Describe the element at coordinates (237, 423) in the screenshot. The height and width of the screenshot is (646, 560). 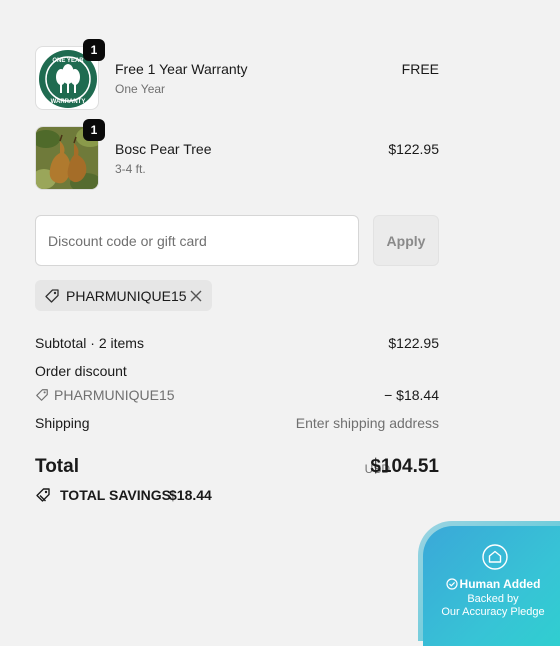
I see `shipping-row: Shipping Enter shipping address` at that location.